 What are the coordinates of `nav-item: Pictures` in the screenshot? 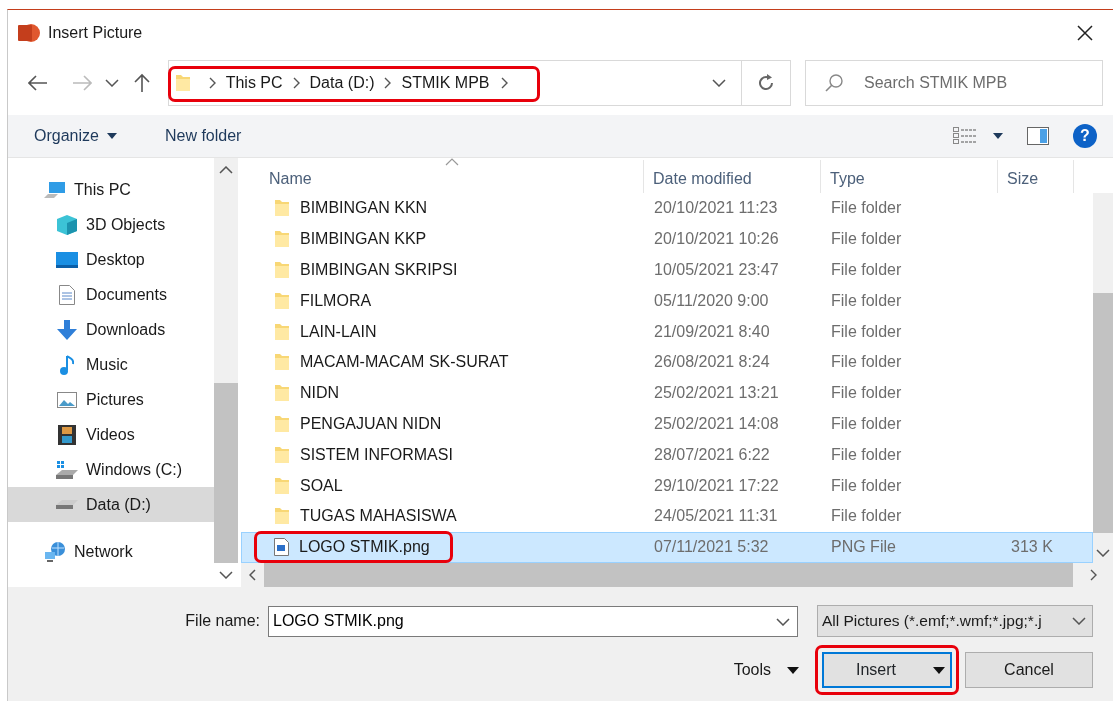 It's located at (111, 399).